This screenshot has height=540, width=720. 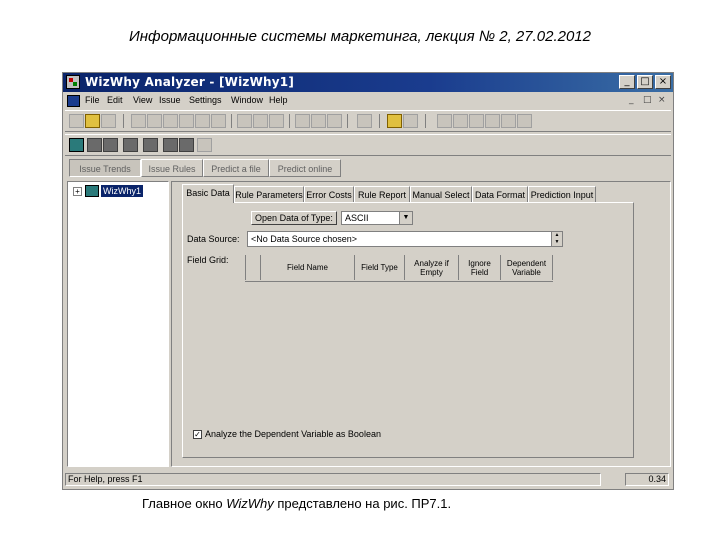 I want to click on tab-issue-rules: Issue Rules, so click(x=172, y=168).